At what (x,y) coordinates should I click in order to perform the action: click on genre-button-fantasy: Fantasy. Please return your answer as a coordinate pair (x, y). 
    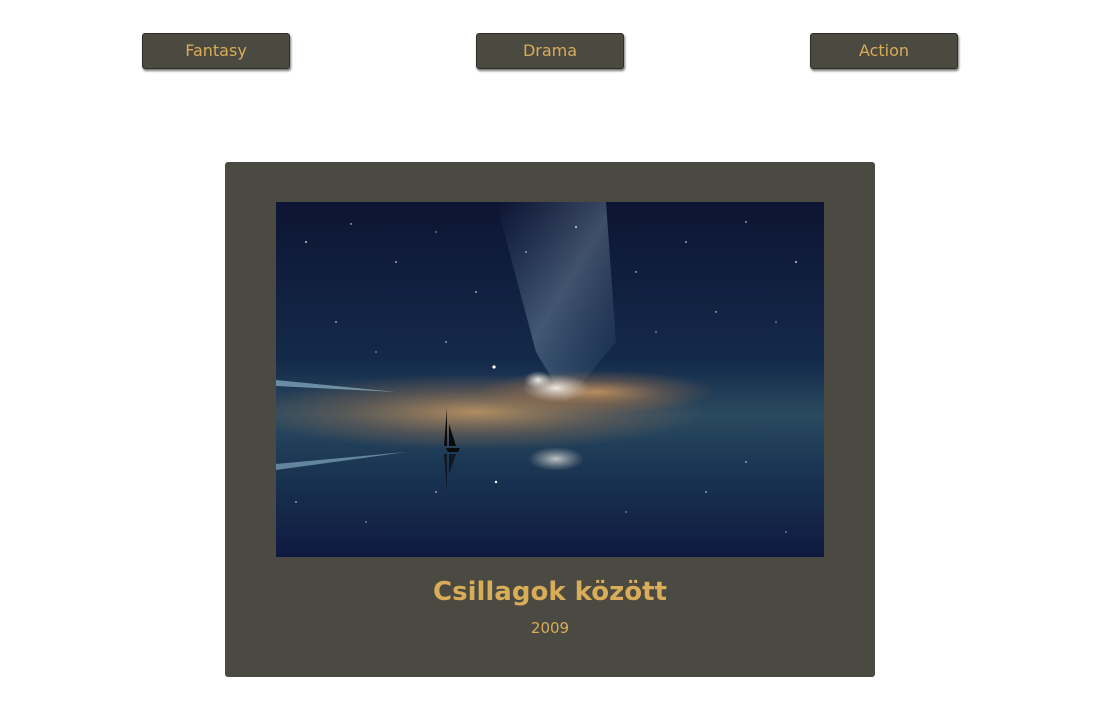
    Looking at the image, I should click on (216, 51).